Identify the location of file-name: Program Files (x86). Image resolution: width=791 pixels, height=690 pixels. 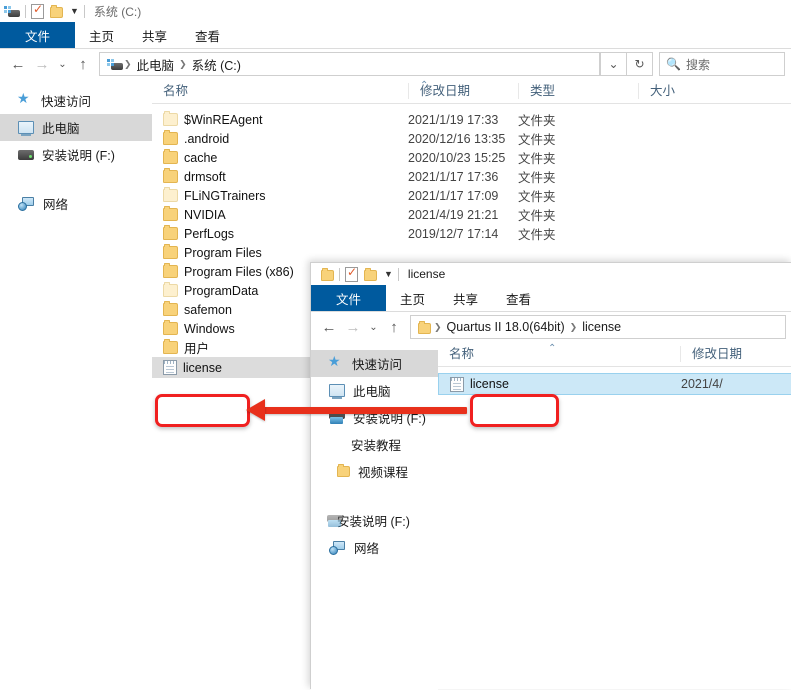
(239, 271).